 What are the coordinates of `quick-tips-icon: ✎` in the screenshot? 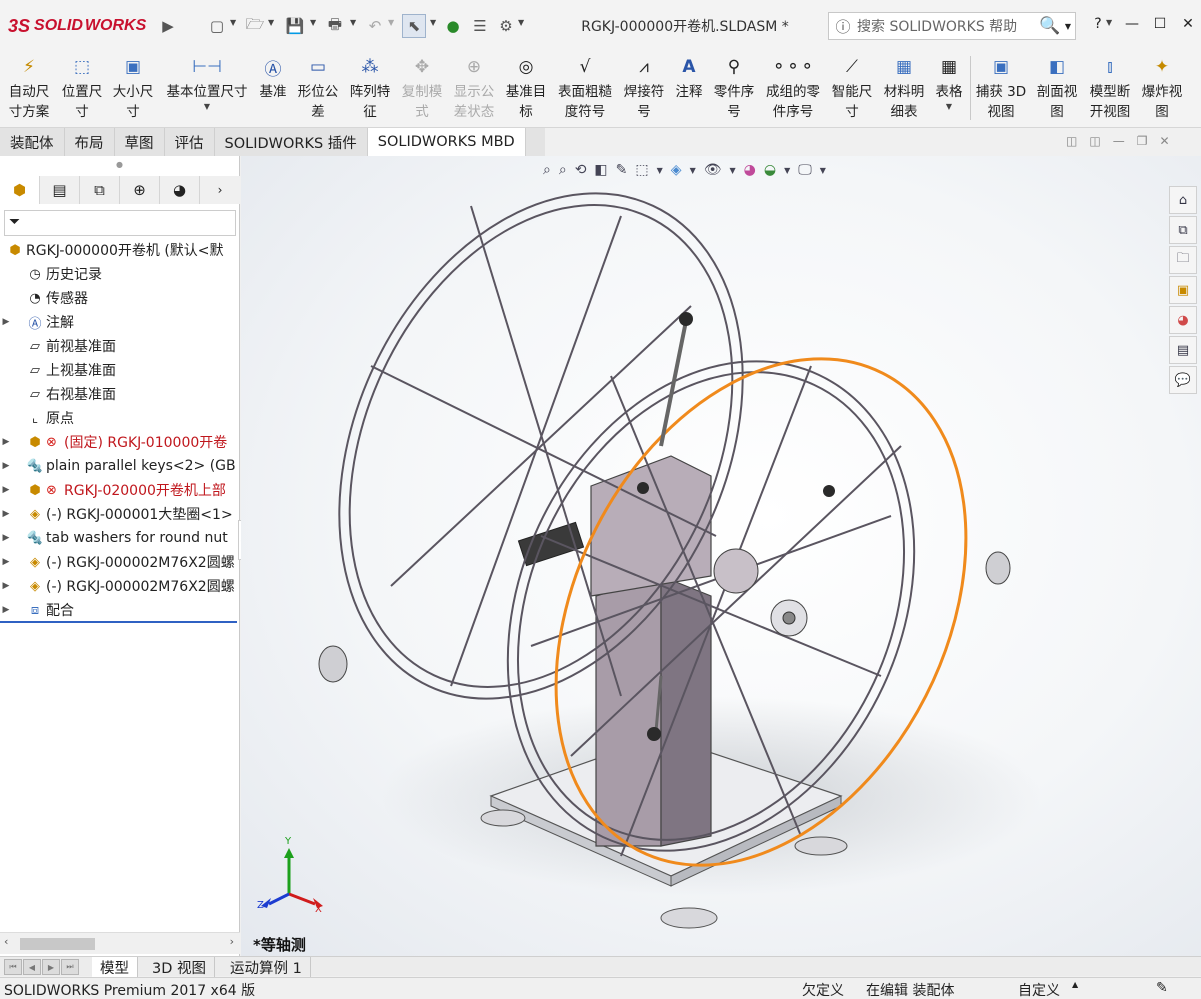 It's located at (1162, 988).